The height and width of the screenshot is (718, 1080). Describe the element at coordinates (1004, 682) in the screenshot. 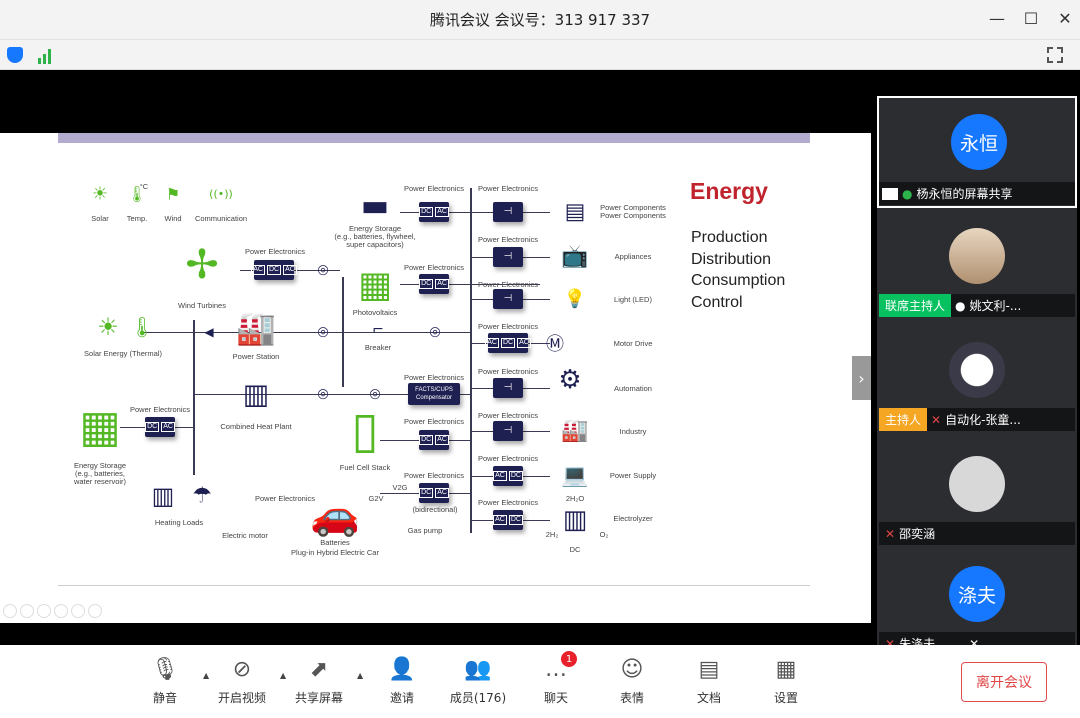

I see `leave-meeting-button: 离开会议` at that location.